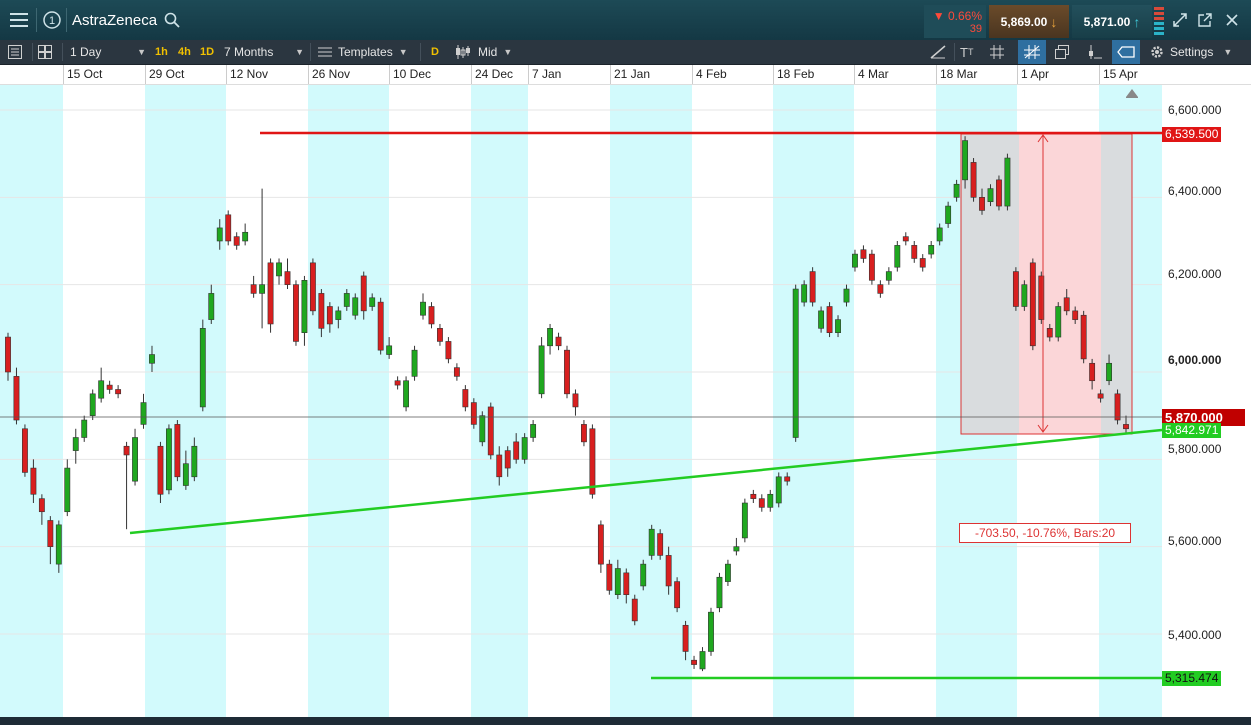 This screenshot has width=1251, height=725. Describe the element at coordinates (366, 52) in the screenshot. I see `templates-dropdown: Templates ▼` at that location.